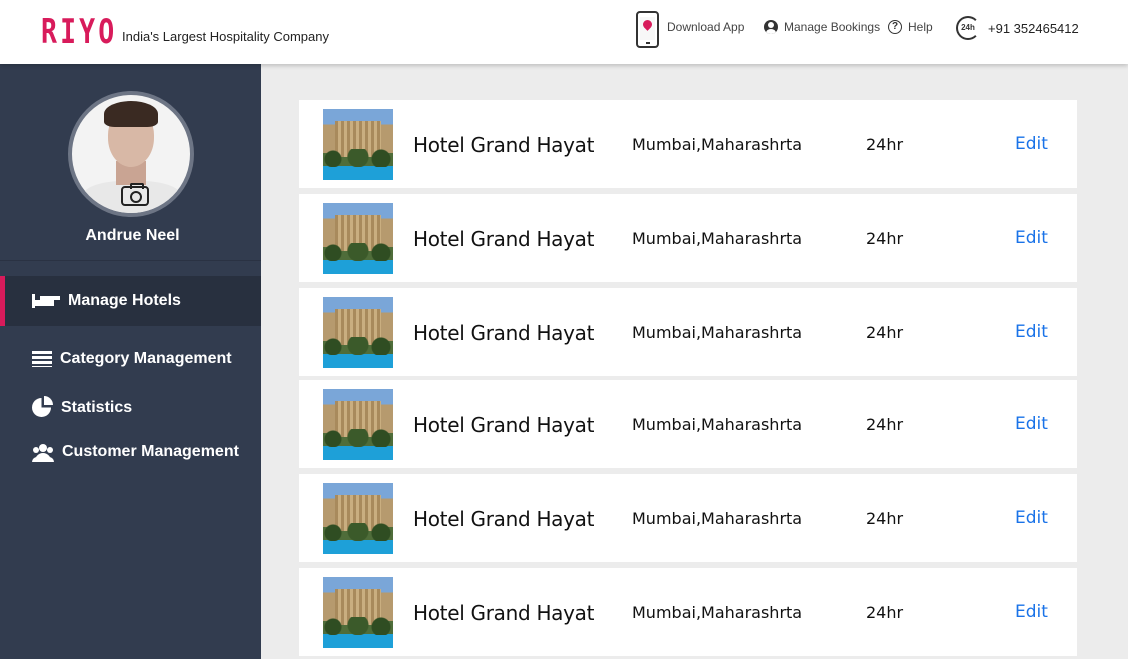 This screenshot has width=1128, height=659. I want to click on sidebar-item-manage-hotels: Manage Hotels, so click(130, 301).